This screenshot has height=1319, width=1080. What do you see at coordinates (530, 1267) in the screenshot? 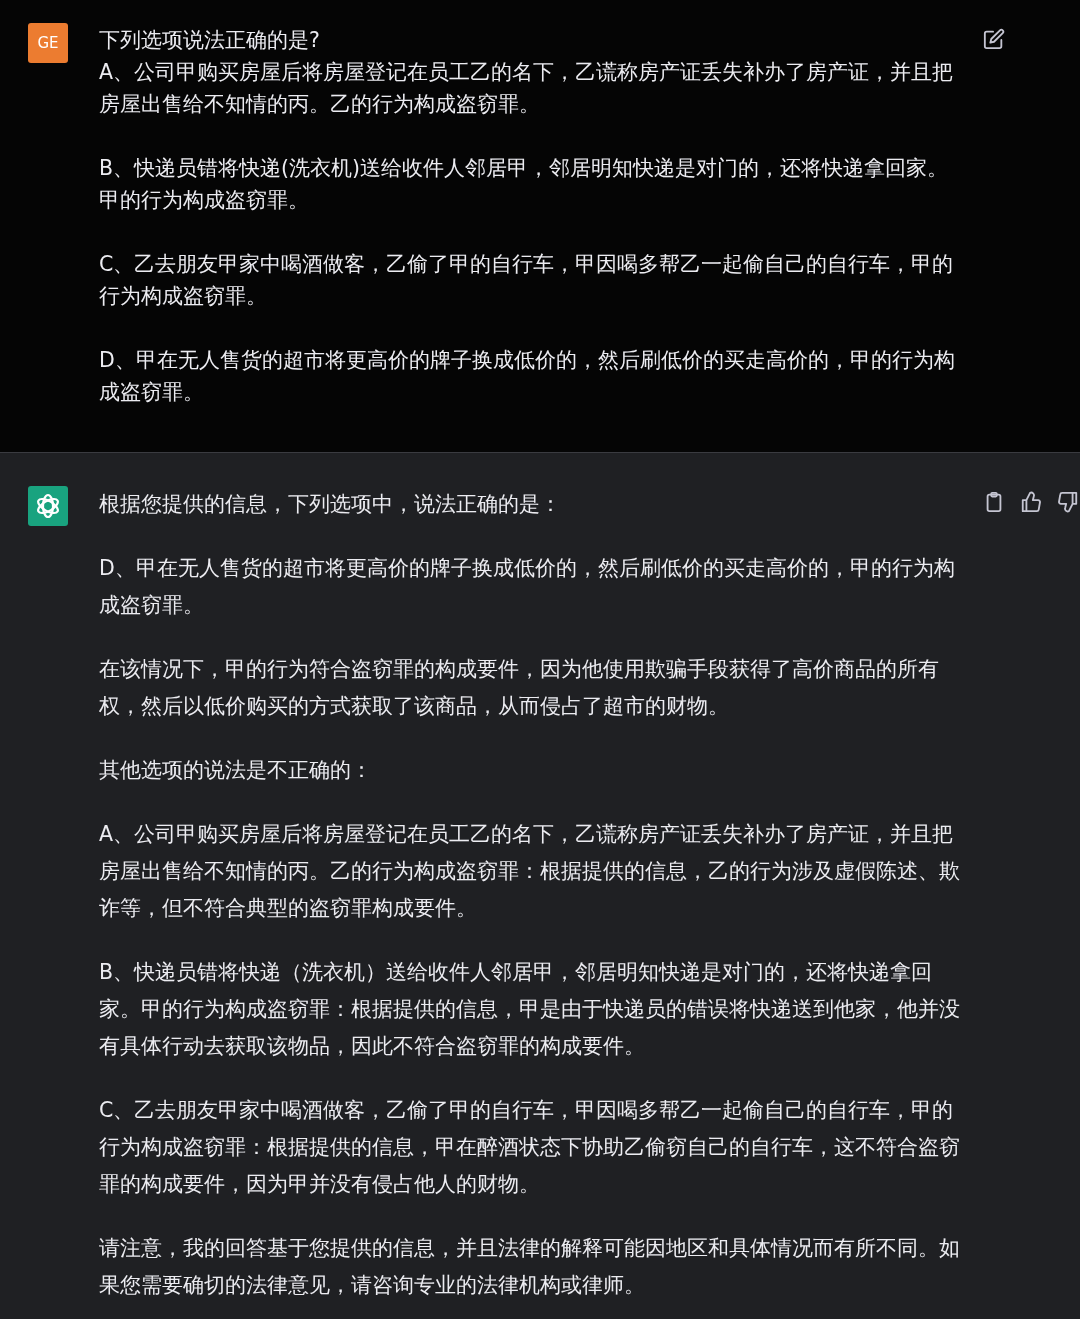
I see `message-paragraph: 请注意，我的回答基于您提供的信息，并且法律的解释可能因地区和具体情况而有所不同。如果您需要确切的法律意见，请咨询专业的法律机构或律师。` at bounding box center [530, 1267].